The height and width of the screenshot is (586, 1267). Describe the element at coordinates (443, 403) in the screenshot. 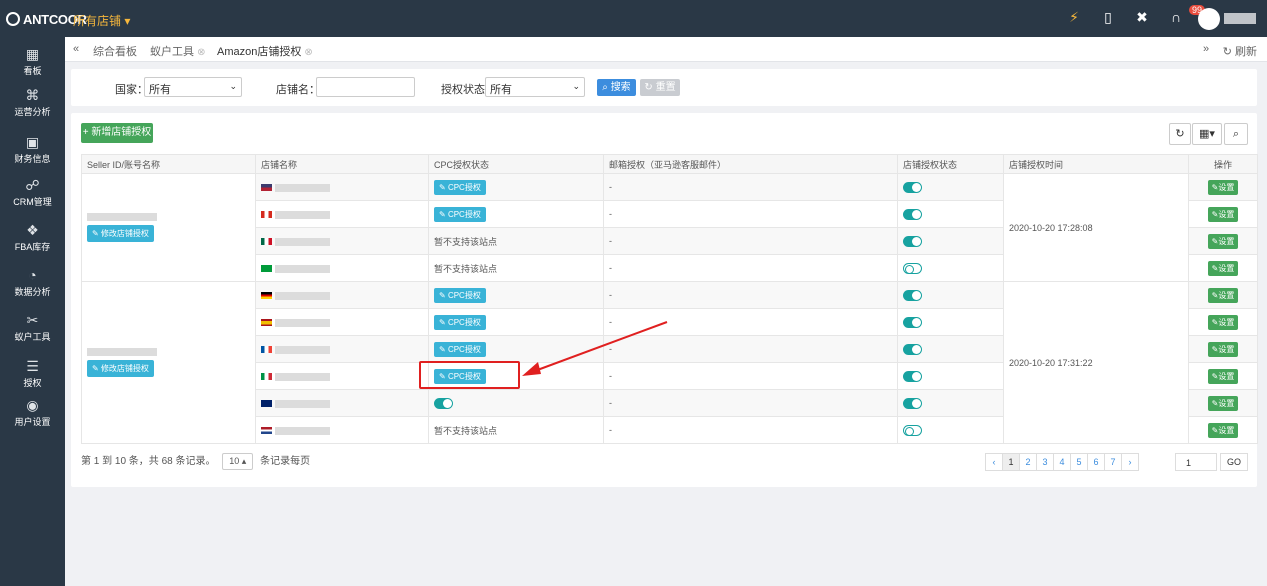

I see `cpc-toggle` at that location.